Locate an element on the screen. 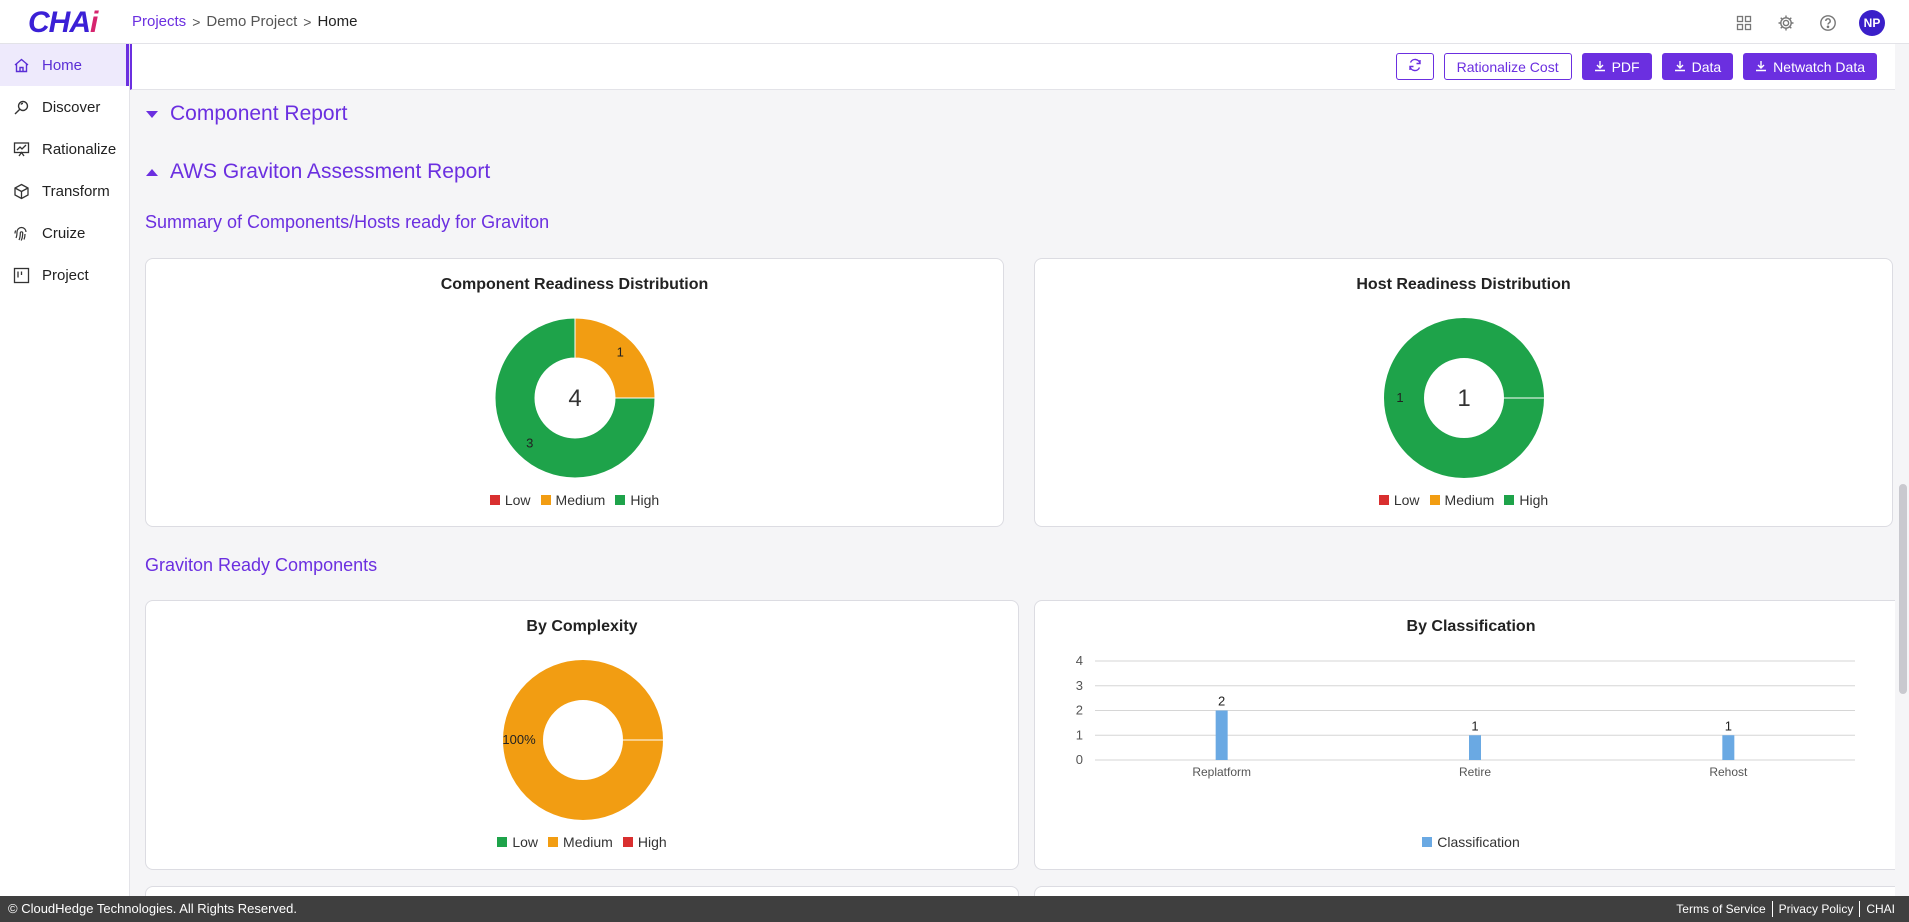  cube-icon is located at coordinates (21, 191).